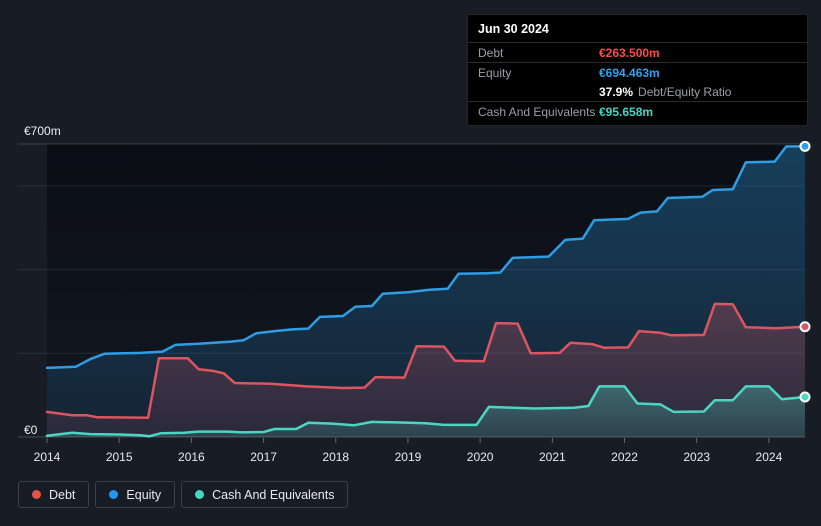 The image size is (821, 526). Describe the element at coordinates (769, 457) in the screenshot. I see `x-axis-label-2024: 2024` at that location.